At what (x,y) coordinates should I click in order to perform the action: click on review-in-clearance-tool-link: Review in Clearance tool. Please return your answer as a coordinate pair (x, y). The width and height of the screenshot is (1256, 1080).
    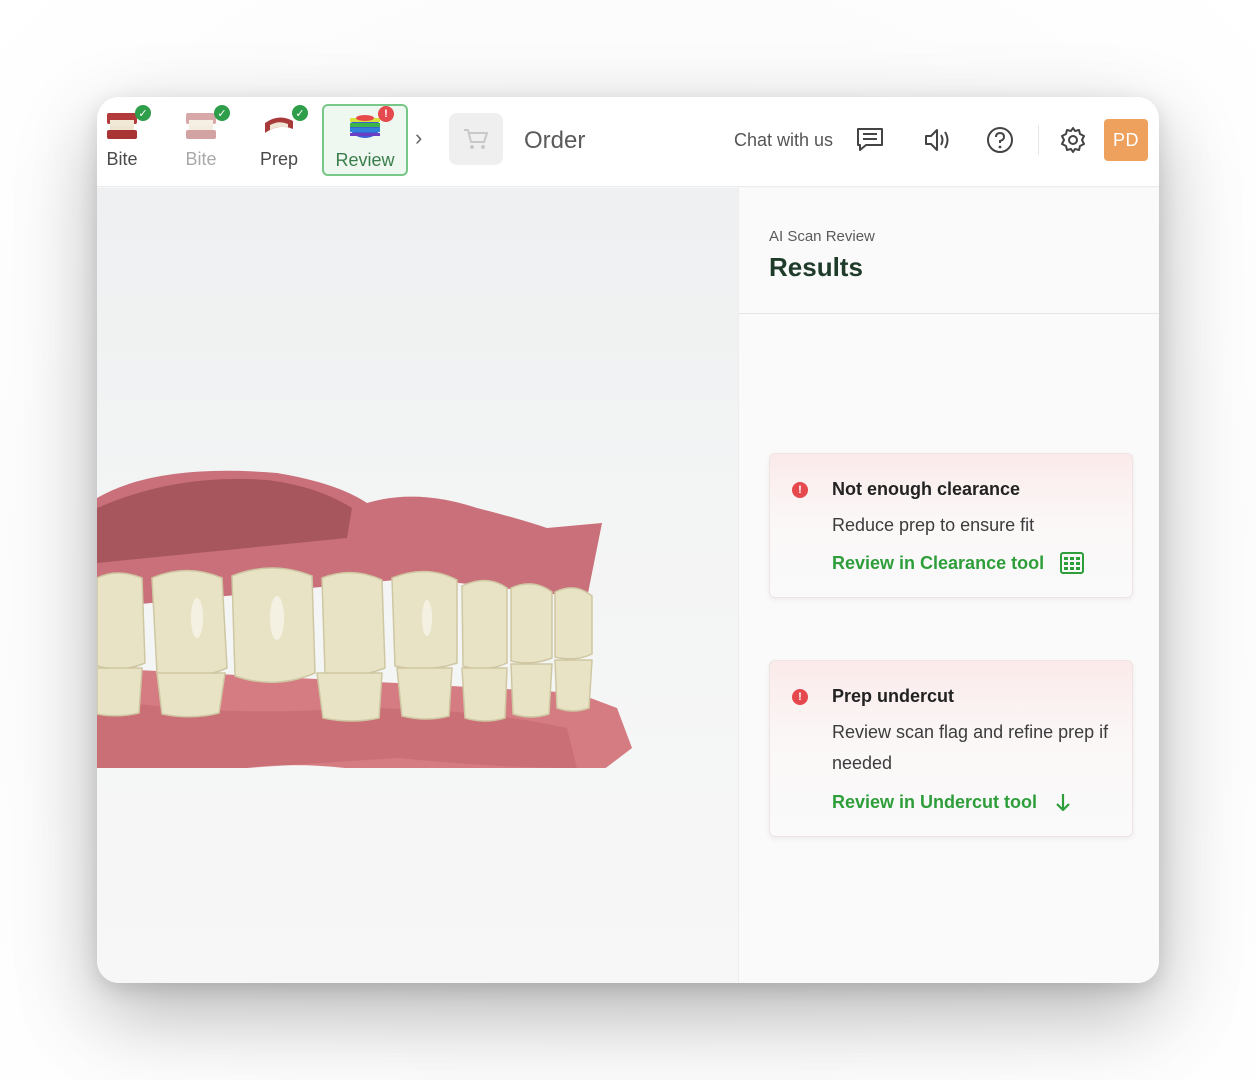
    Looking at the image, I should click on (938, 563).